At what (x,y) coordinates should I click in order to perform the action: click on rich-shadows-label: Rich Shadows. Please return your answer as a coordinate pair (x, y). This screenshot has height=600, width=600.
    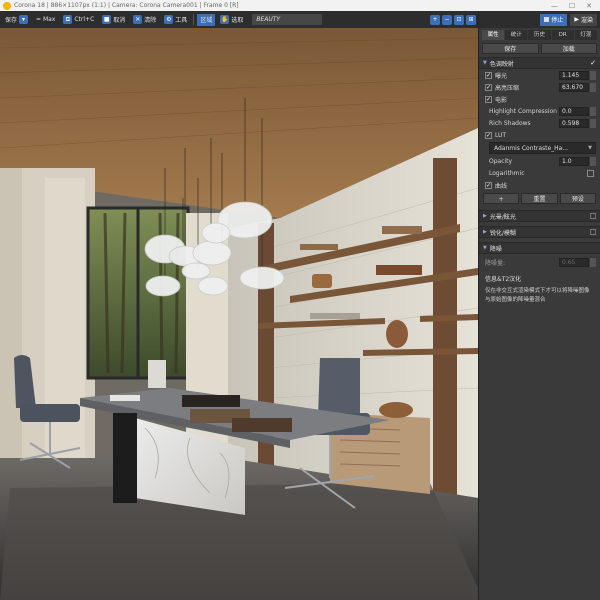
    Looking at the image, I should click on (510, 123).